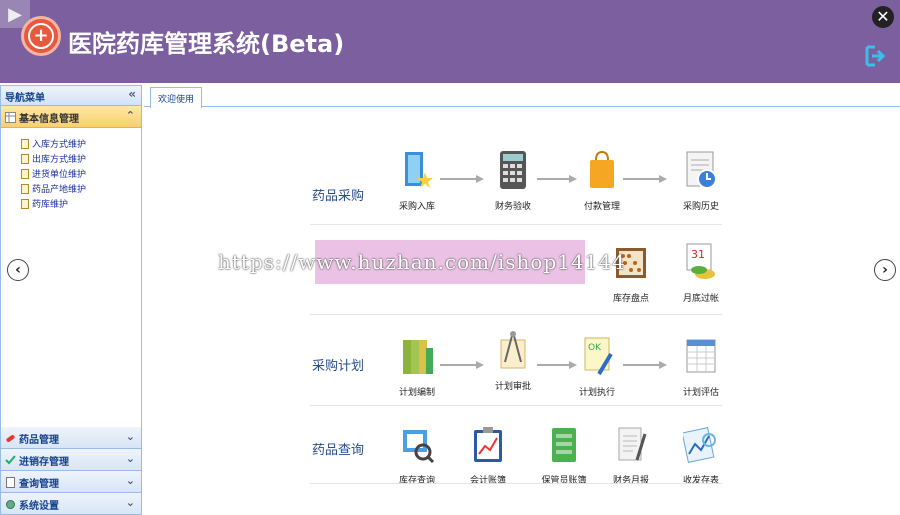 The height and width of the screenshot is (515, 900). What do you see at coordinates (700, 299) in the screenshot?
I see `node-label: 月底过帐` at bounding box center [700, 299].